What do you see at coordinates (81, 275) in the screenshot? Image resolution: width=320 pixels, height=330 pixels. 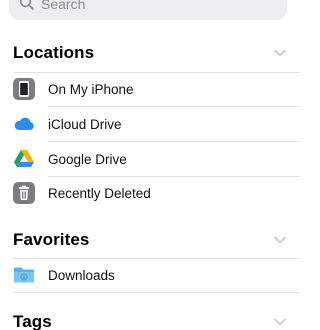 I see `favorite-label: Downloads` at bounding box center [81, 275].